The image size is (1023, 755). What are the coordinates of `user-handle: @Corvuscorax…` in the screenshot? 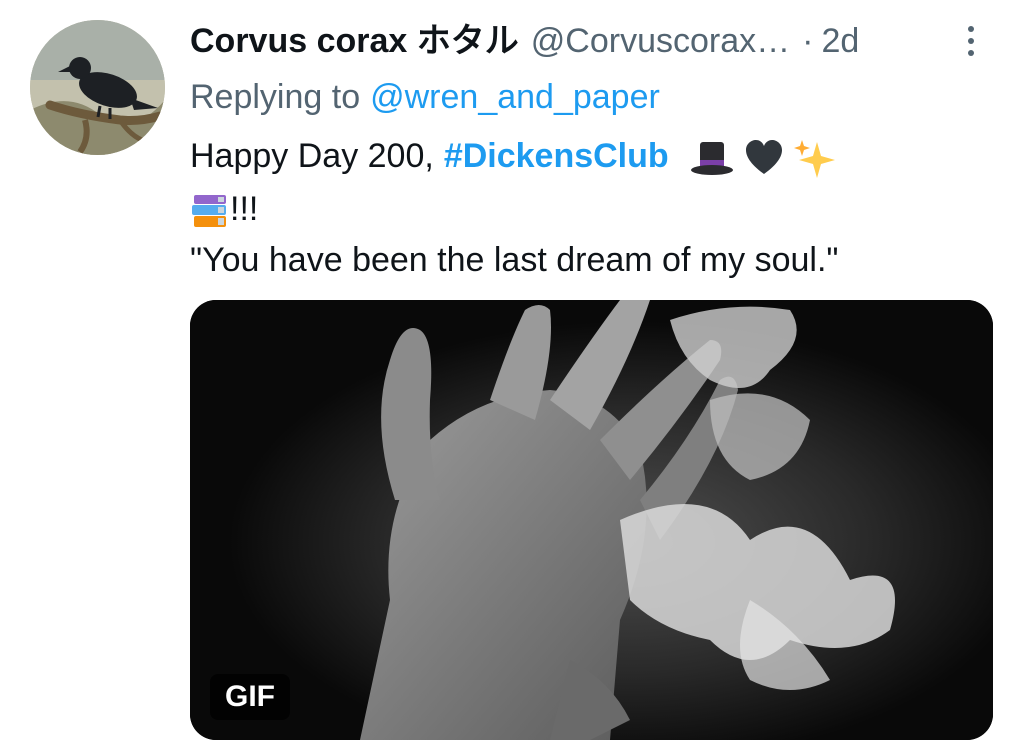 It's located at (660, 41).